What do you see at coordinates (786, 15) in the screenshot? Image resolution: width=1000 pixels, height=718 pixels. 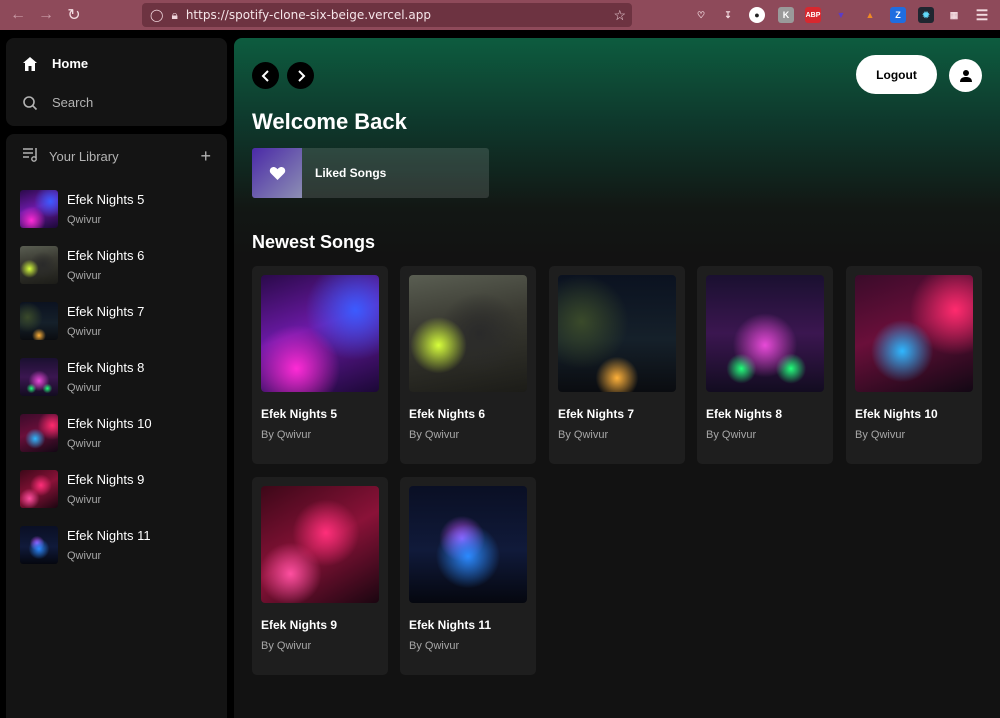 I see `extension-k-icon: K` at bounding box center [786, 15].